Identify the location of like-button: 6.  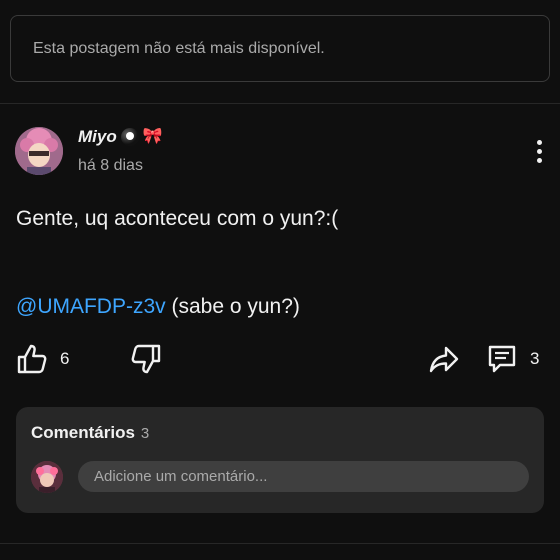
(42, 359).